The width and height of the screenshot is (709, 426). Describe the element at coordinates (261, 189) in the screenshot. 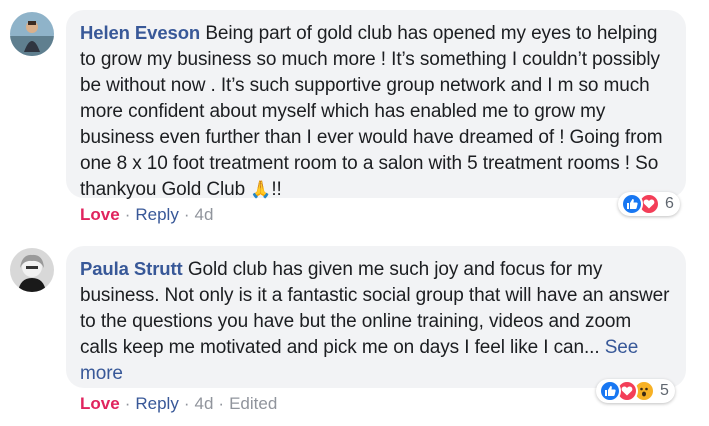

I see `folded-hands-emoji: 🙏` at that location.